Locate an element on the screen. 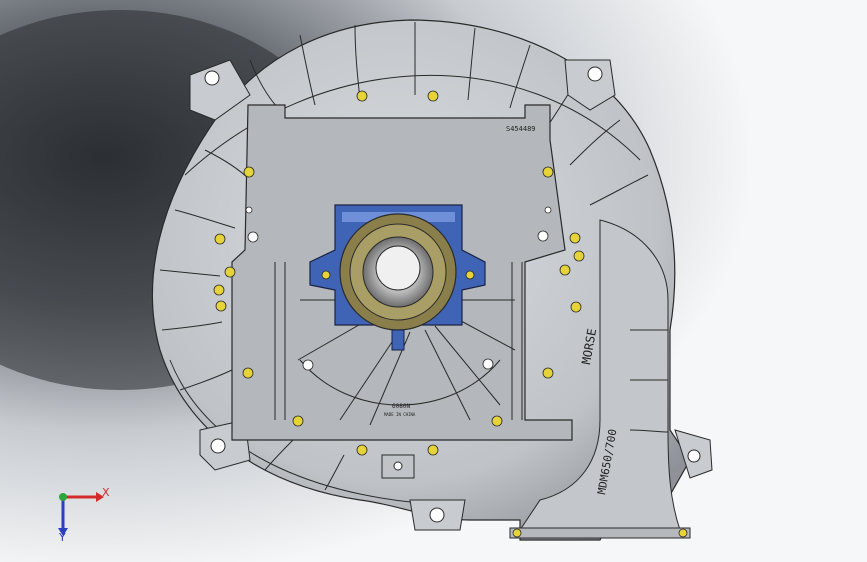  triad-y-label: Y is located at coordinates (62, 537).